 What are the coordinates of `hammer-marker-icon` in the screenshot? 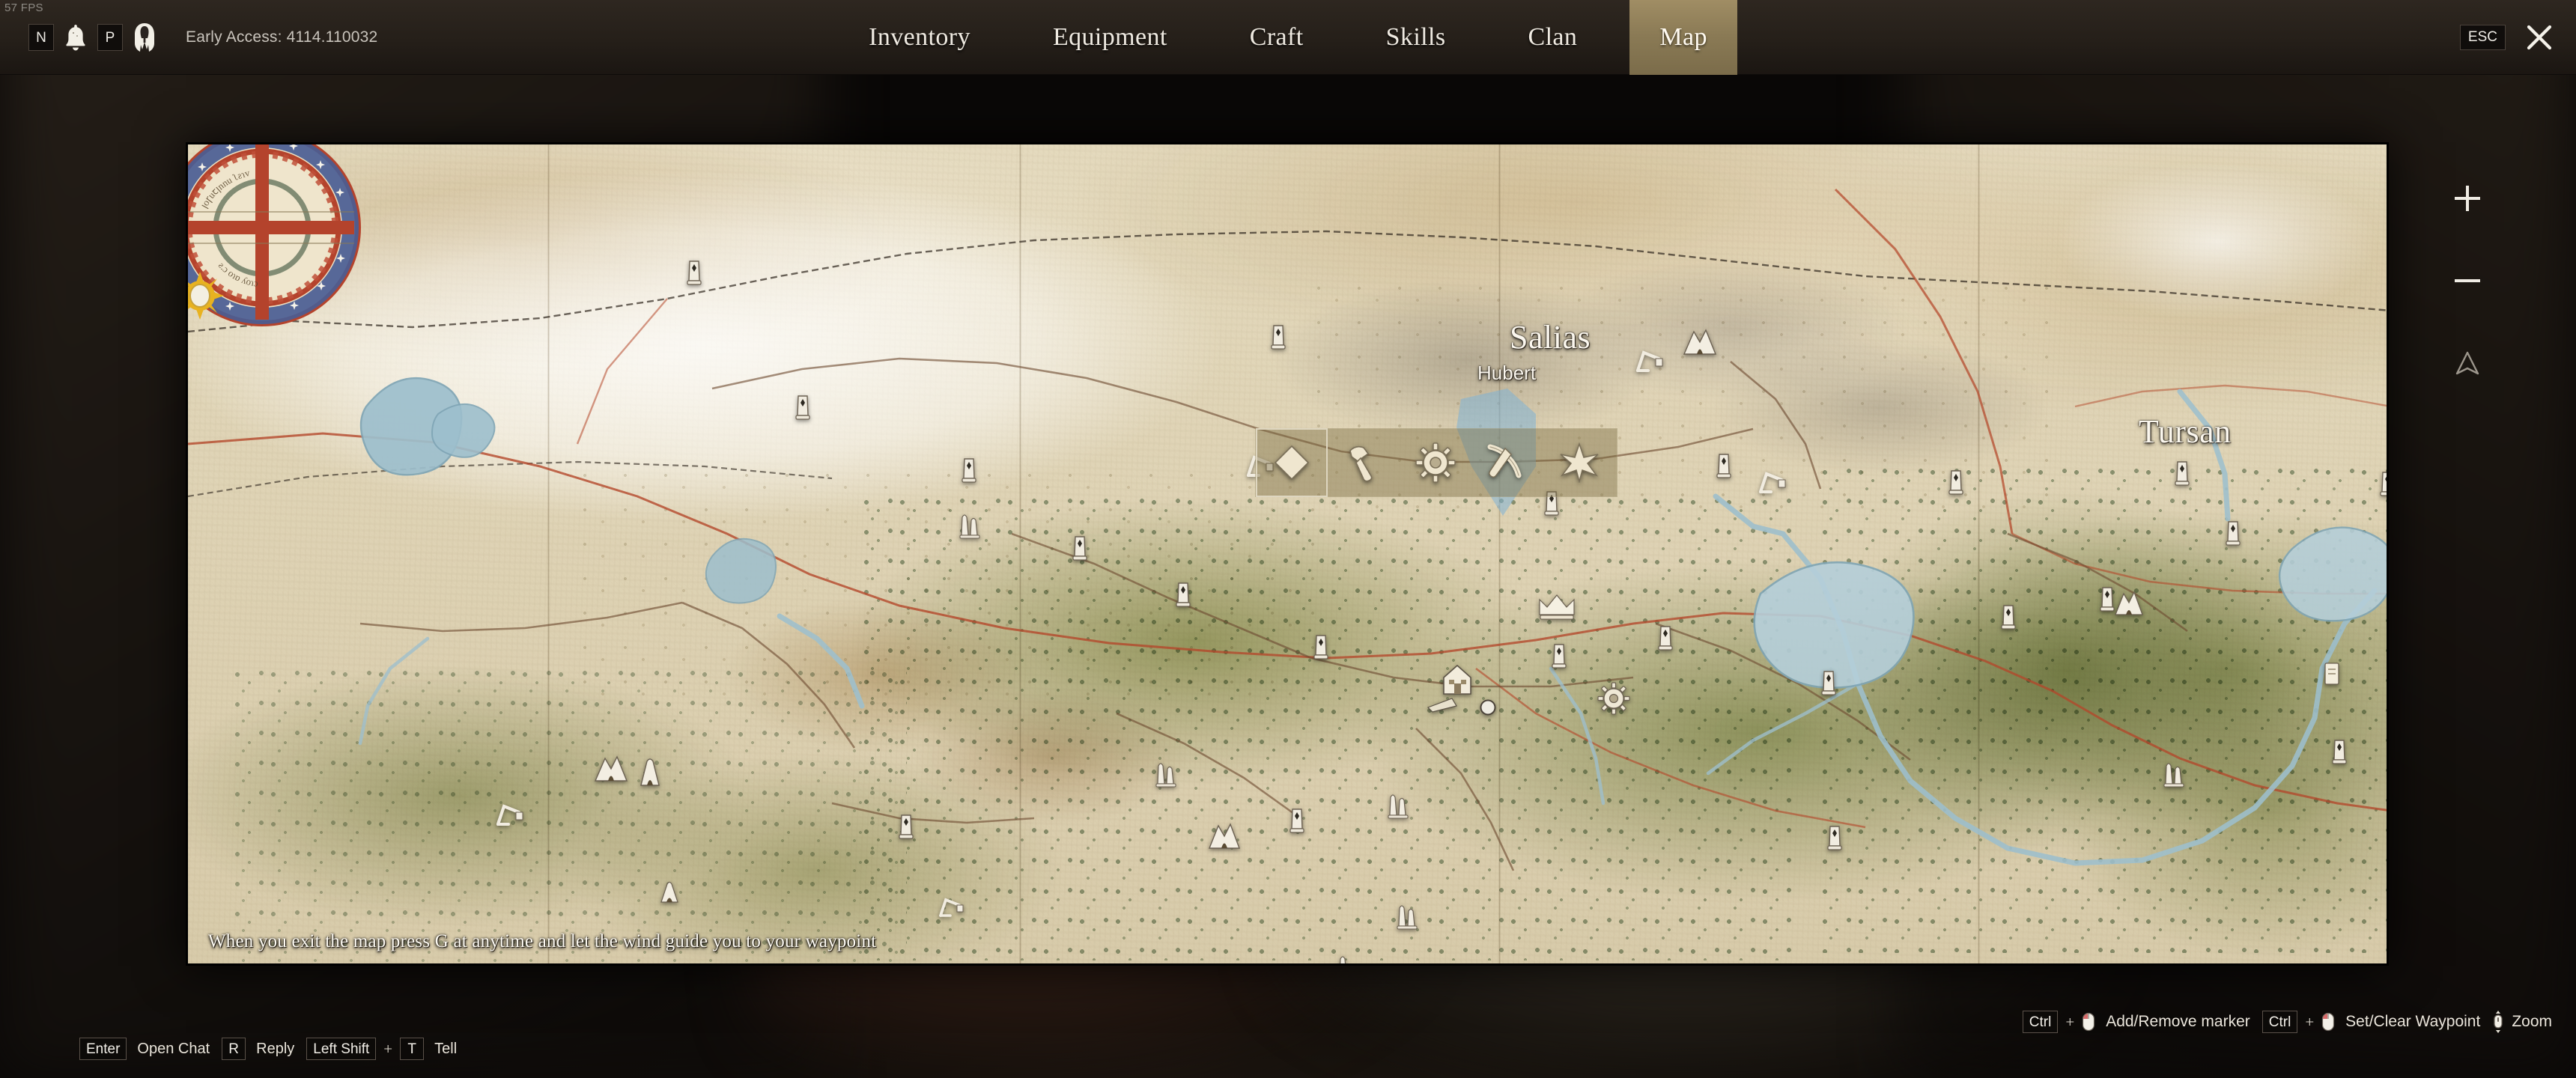 It's located at (1364, 463).